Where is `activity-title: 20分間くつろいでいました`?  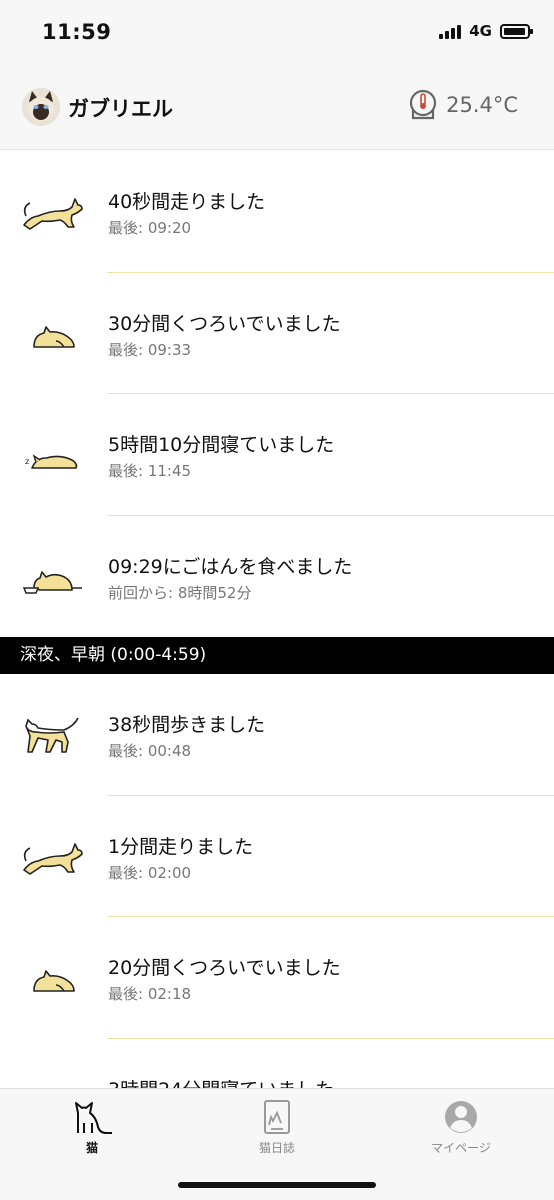
activity-title: 20分間くつろいでいました is located at coordinates (224, 968).